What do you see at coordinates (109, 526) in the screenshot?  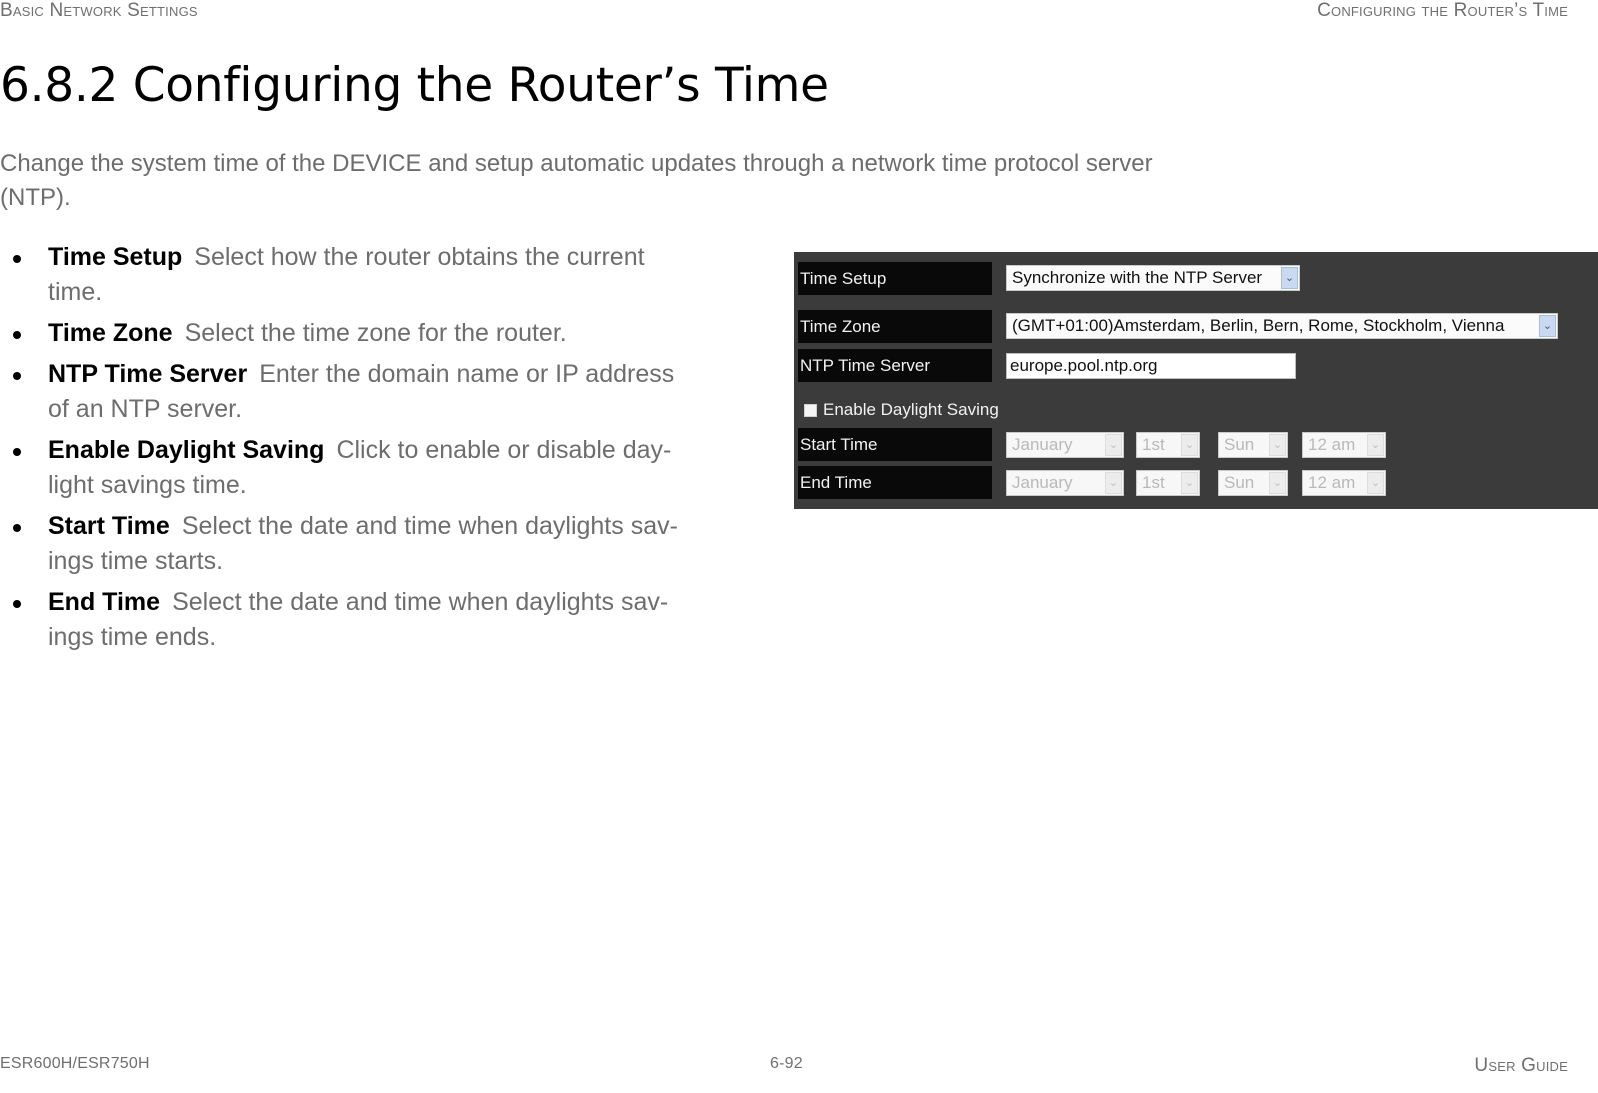 I see `term: Start Time` at bounding box center [109, 526].